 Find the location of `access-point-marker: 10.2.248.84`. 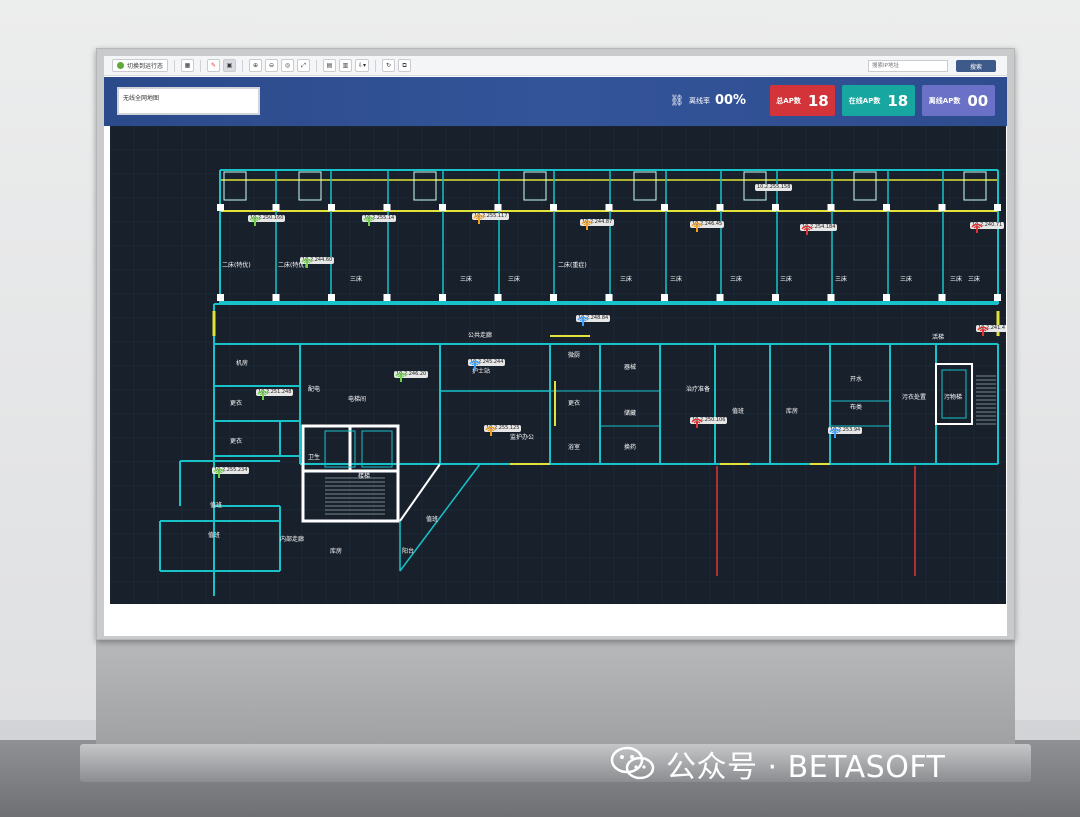

access-point-marker: 10.2.248.84 is located at coordinates (593, 320).